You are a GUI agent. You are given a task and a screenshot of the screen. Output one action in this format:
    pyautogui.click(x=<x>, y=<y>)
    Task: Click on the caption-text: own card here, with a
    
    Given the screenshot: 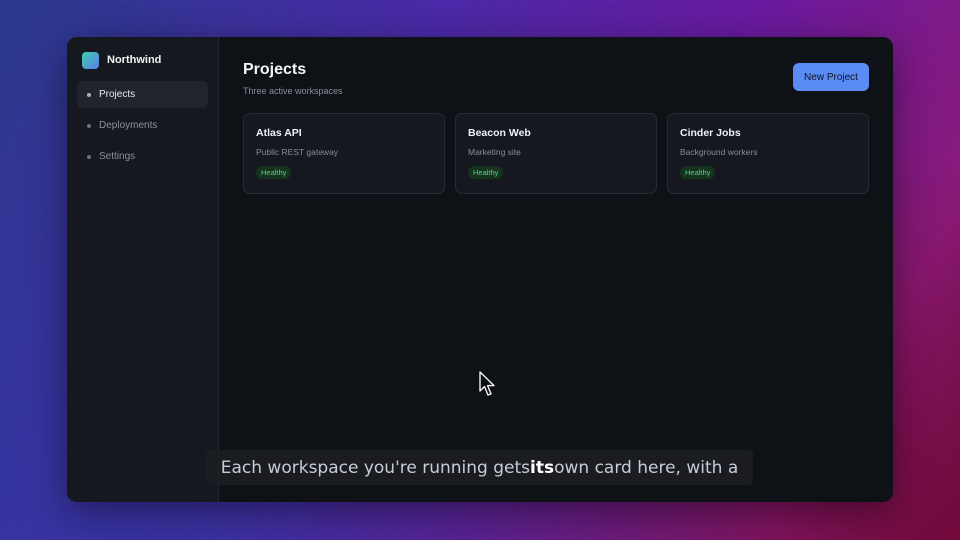 What is the action you would take?
    pyautogui.click(x=646, y=467)
    